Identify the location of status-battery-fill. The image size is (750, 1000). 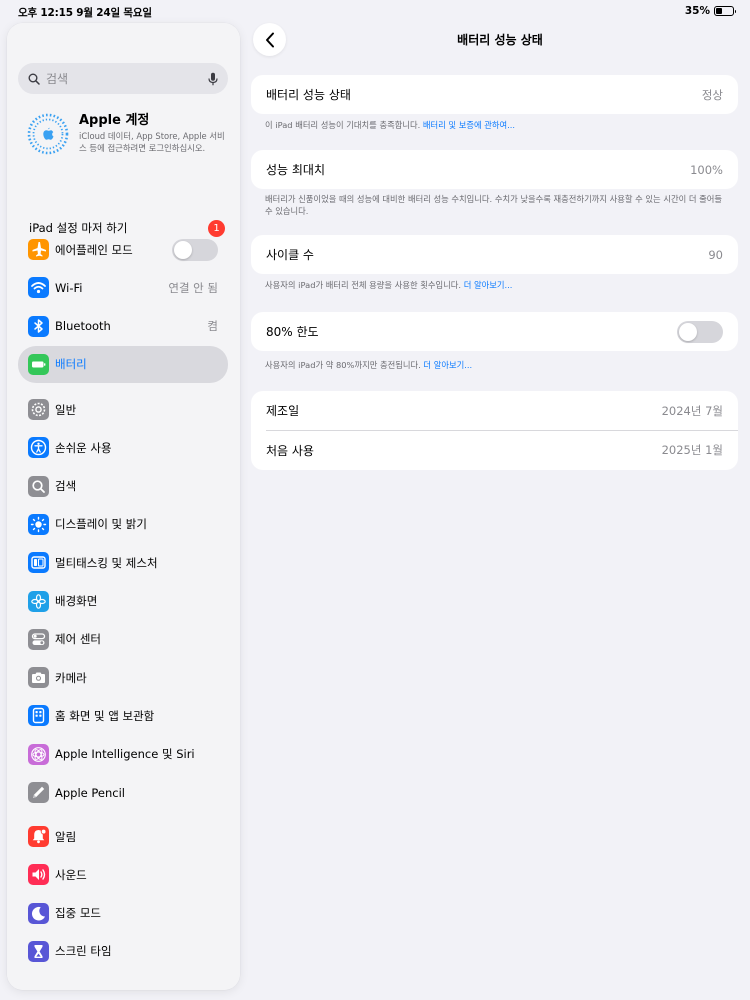
(719, 11).